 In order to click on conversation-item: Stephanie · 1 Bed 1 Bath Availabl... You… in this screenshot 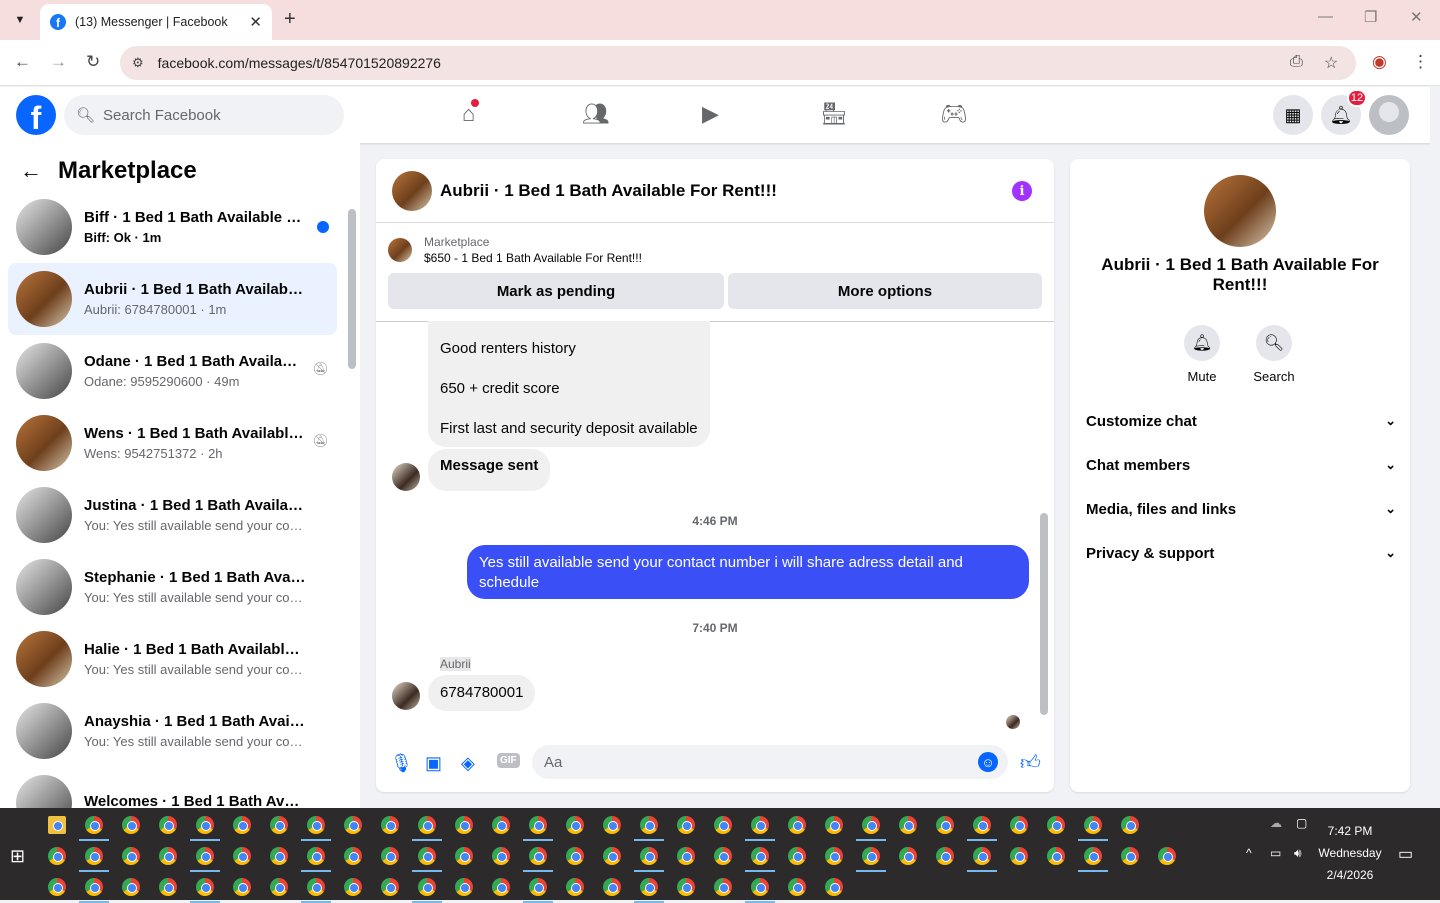, I will do `click(172, 587)`.